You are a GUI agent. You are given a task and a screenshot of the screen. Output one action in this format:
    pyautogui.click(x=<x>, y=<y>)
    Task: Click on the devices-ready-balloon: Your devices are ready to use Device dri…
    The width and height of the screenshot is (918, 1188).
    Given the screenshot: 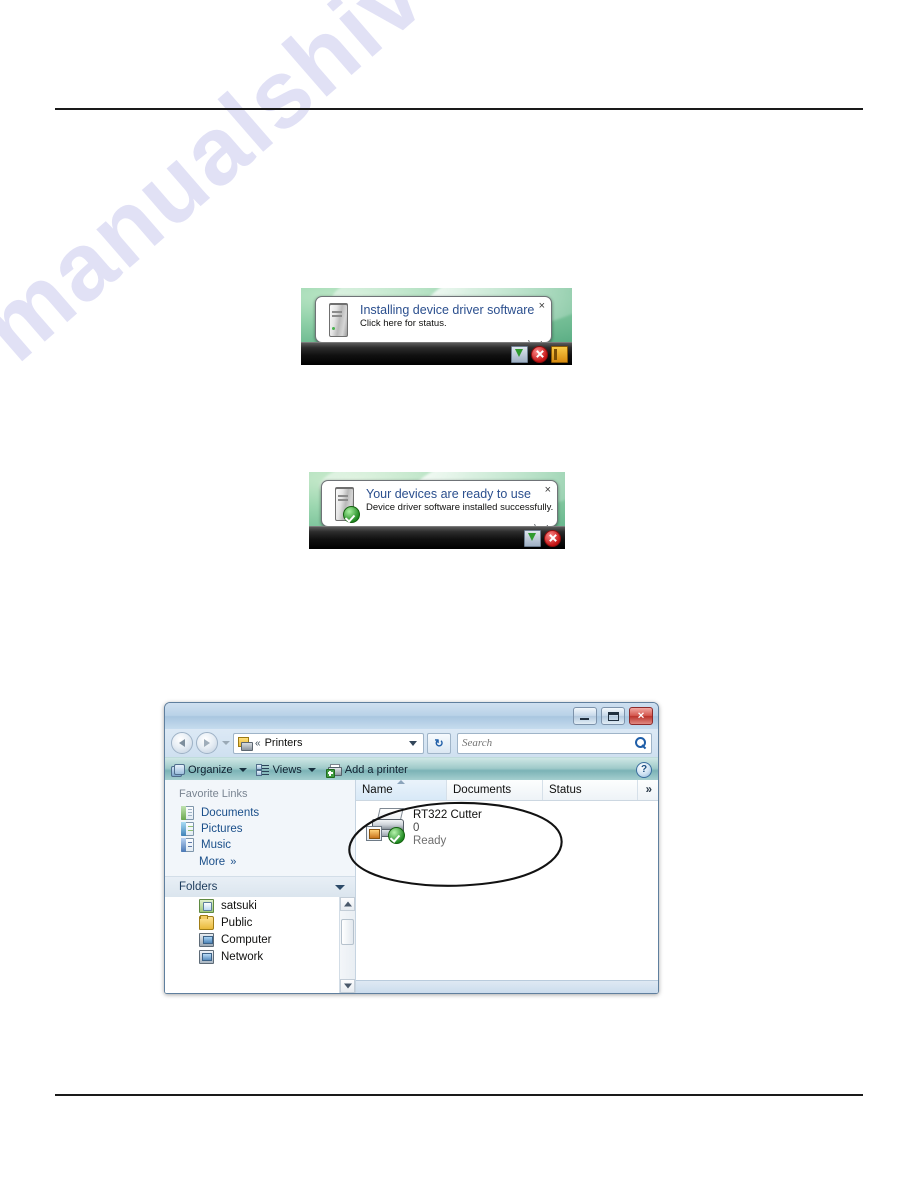 What is the action you would take?
    pyautogui.click(x=437, y=510)
    